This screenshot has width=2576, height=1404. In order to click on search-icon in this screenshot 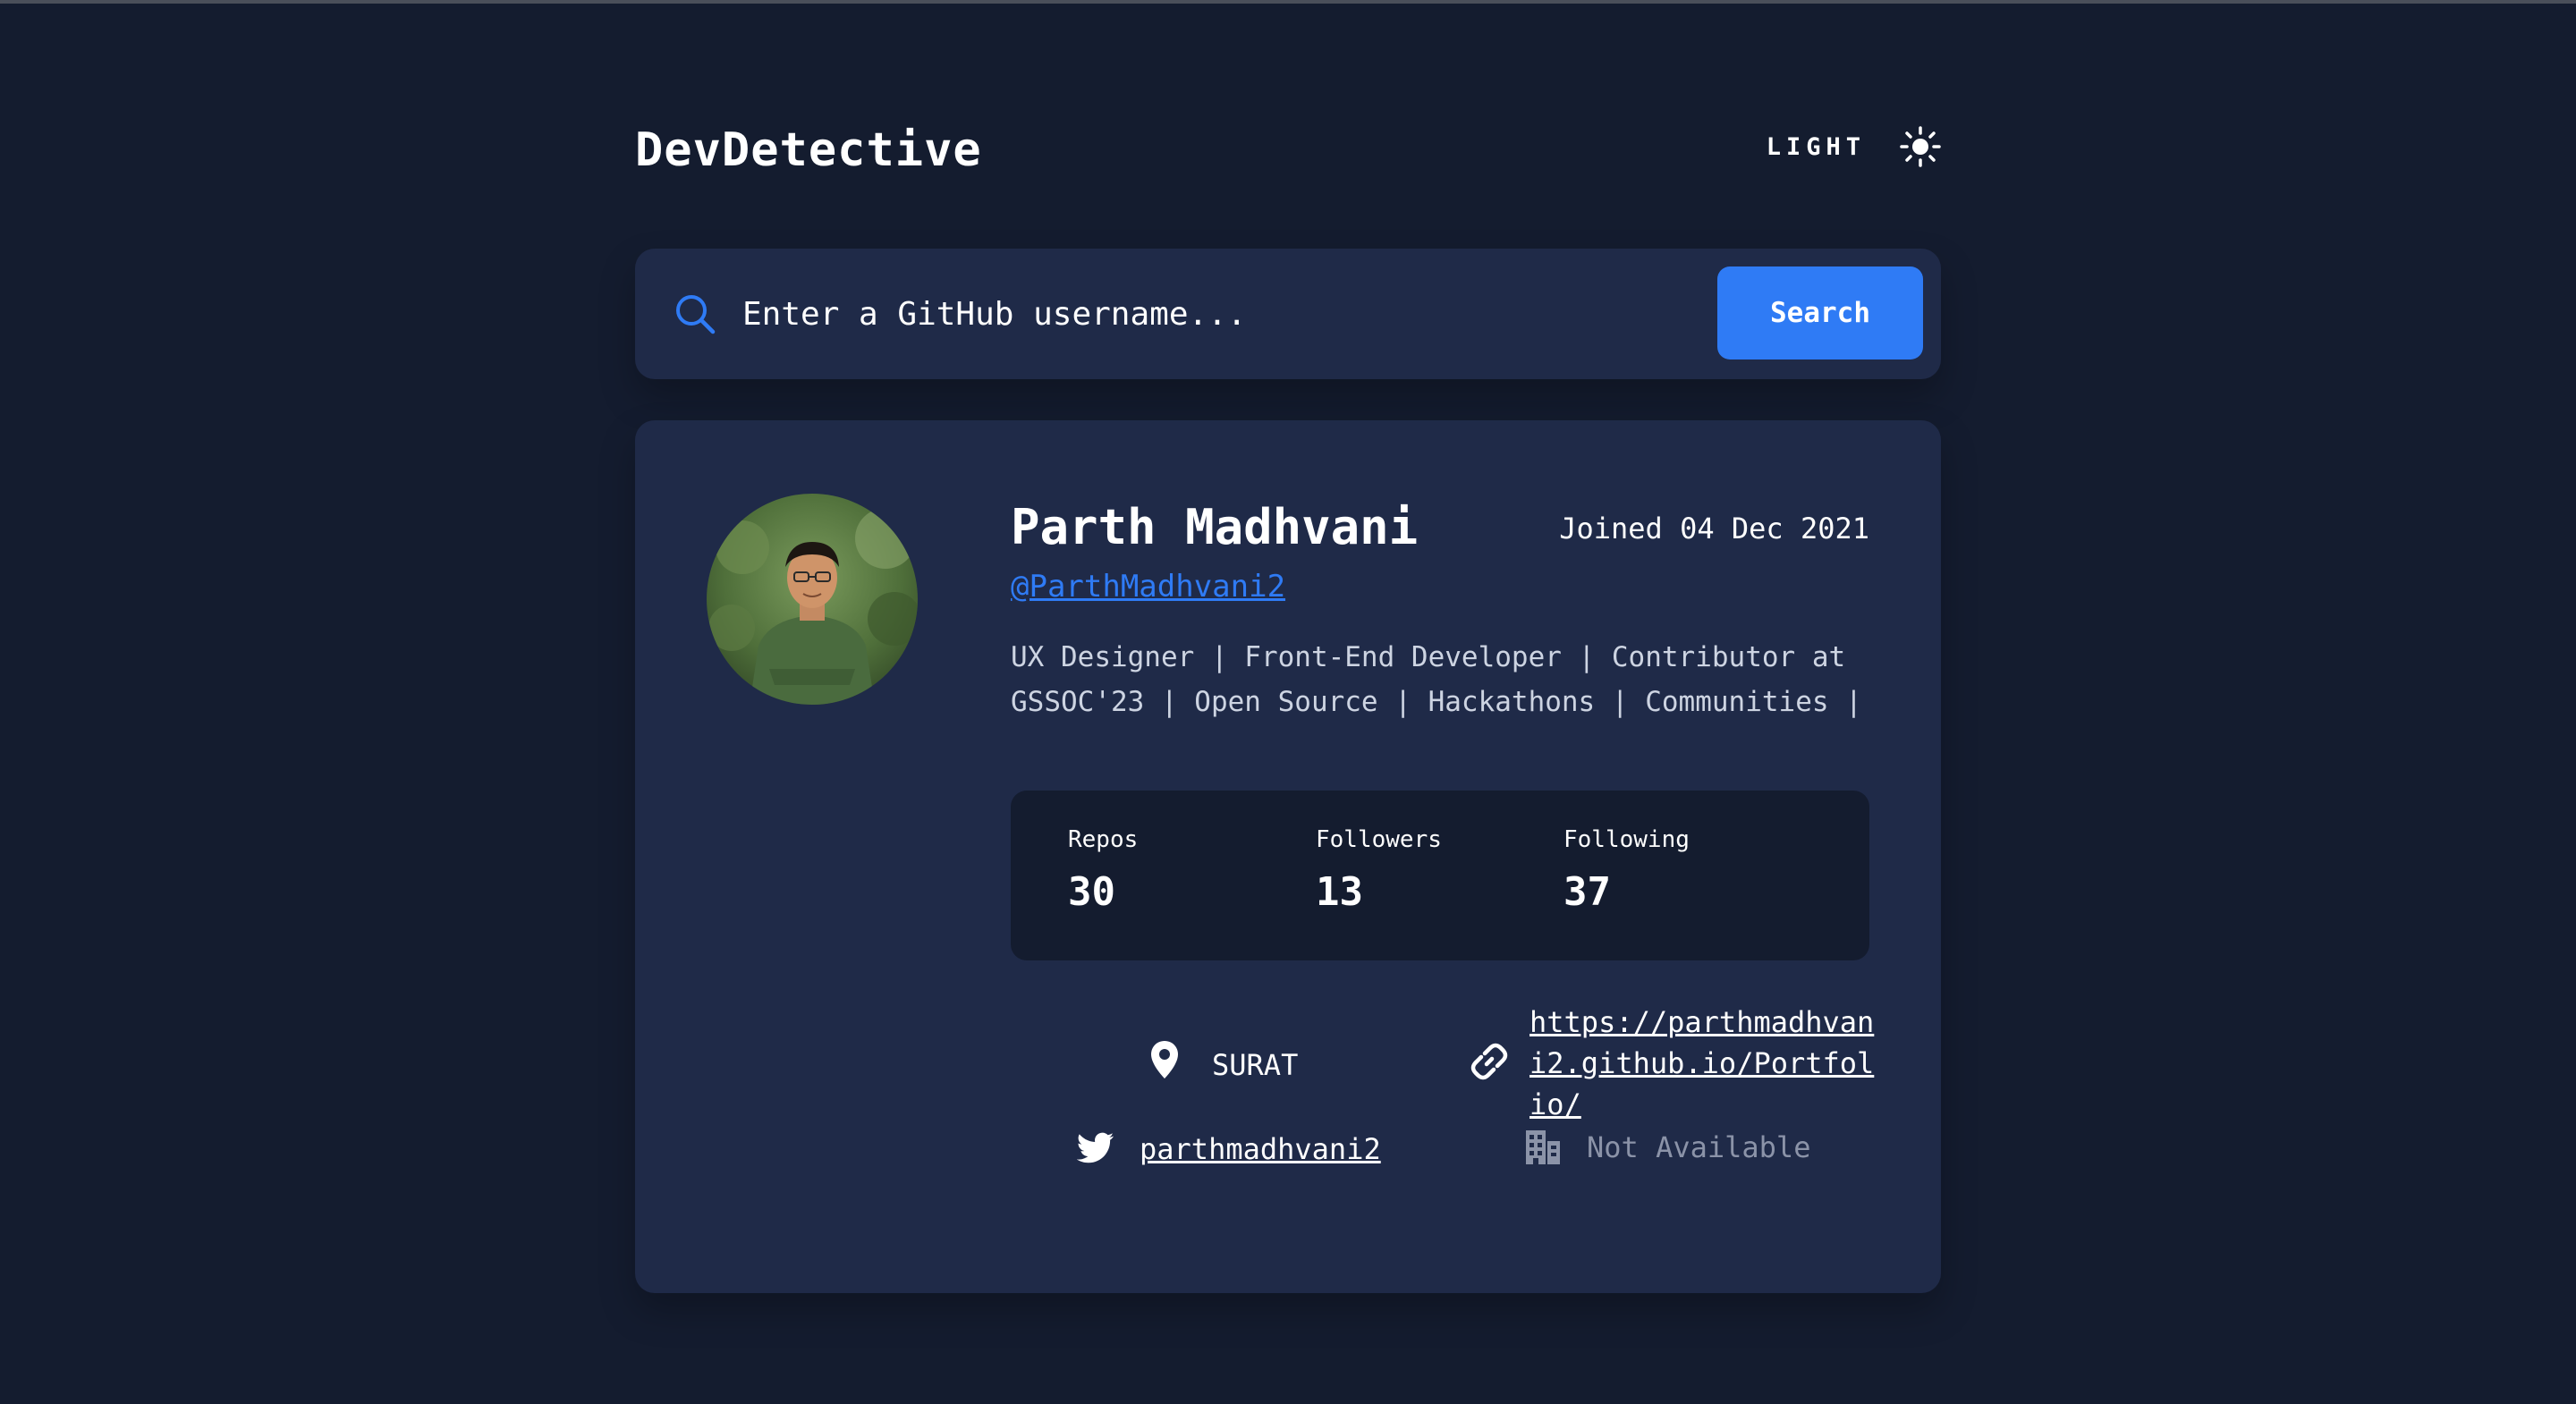, I will do `click(696, 315)`.